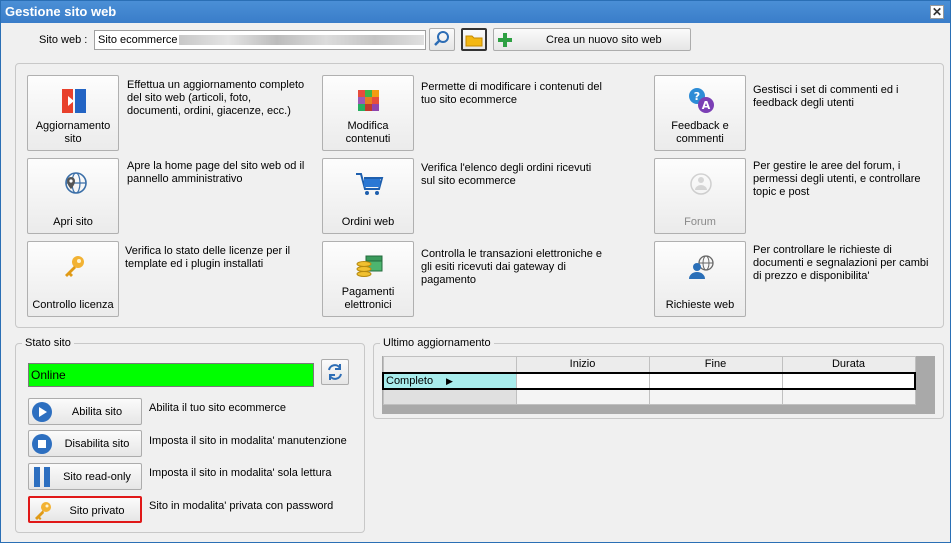 The height and width of the screenshot is (543, 951). I want to click on ordini-label: Ordini web, so click(368, 222).